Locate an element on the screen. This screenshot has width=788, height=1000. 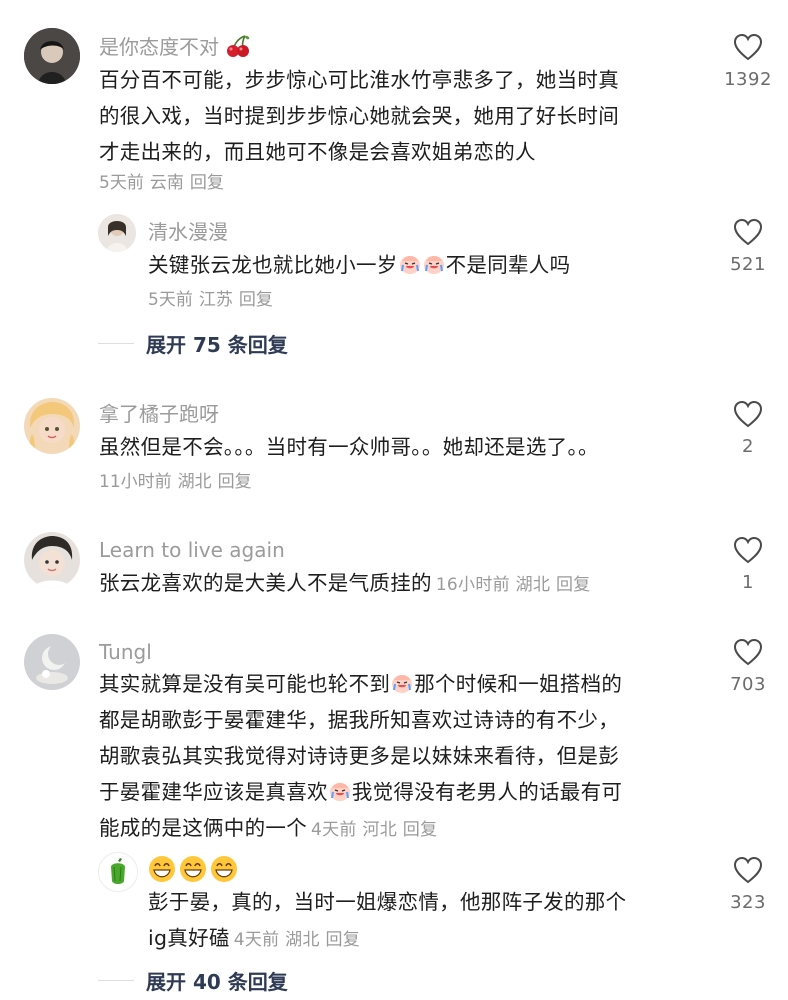
like-button: 323 is located at coordinates (748, 885).